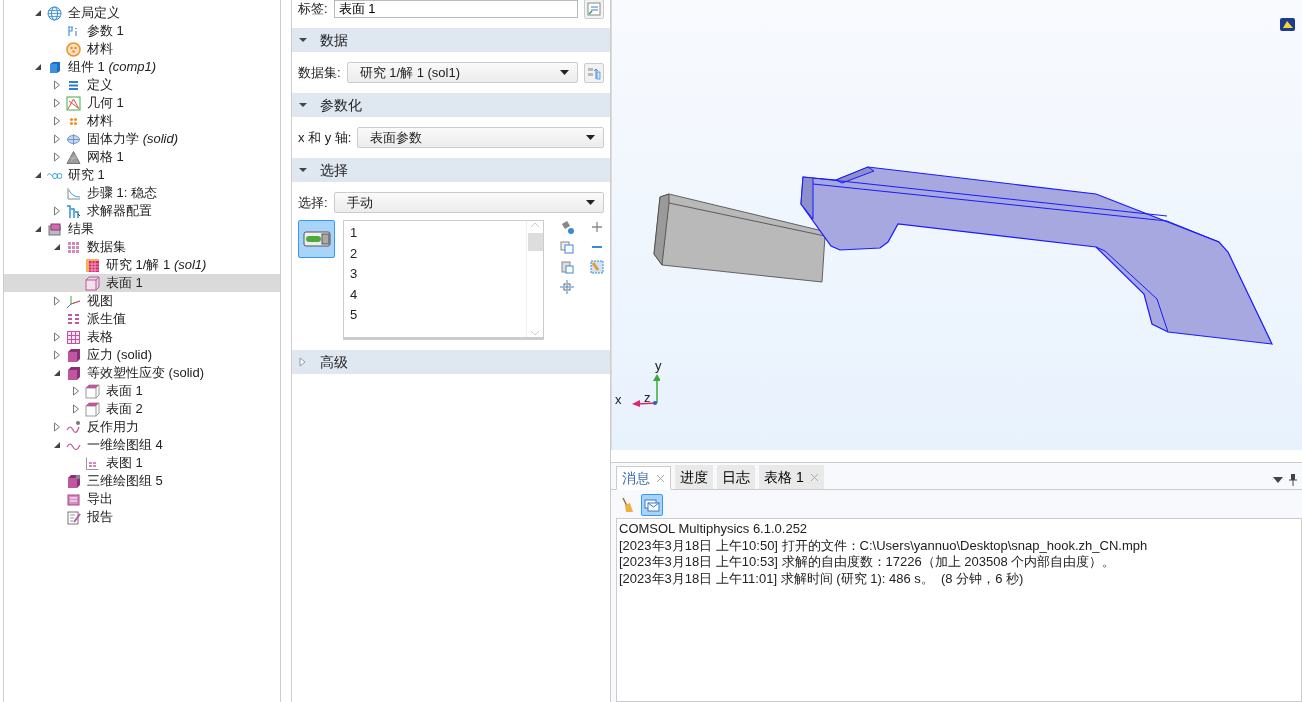  I want to click on zoom-to-selection-icon, so click(567, 287).